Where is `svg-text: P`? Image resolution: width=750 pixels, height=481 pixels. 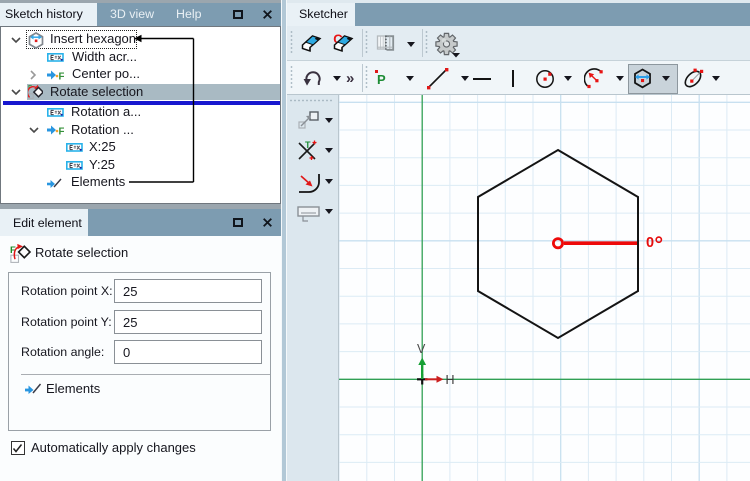 svg-text: P is located at coordinates (381, 79).